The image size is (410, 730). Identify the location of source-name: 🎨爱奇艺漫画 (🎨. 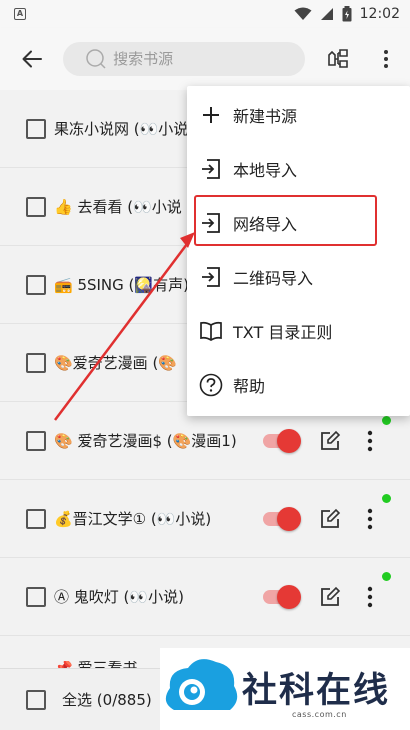
(115, 363).